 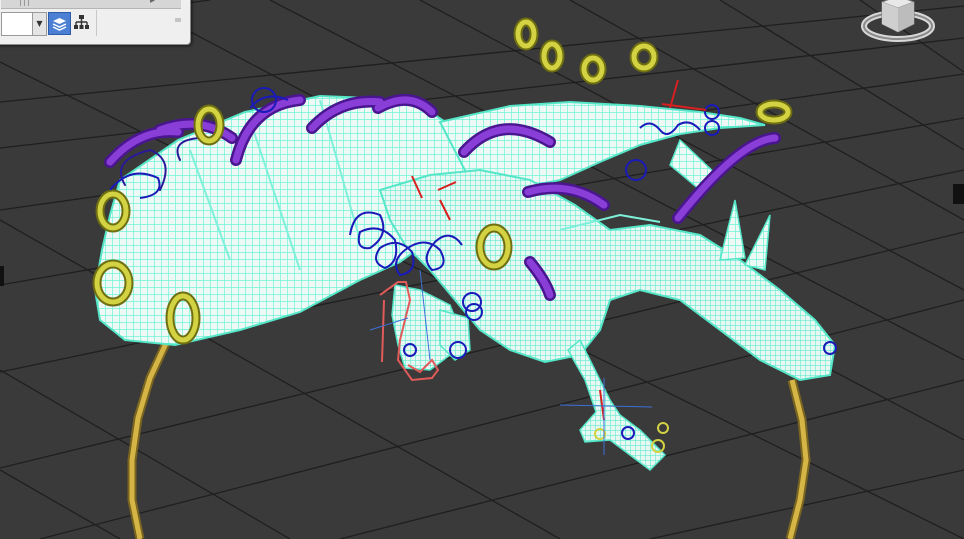 I want to click on toolbar-separator, so click(x=96, y=23).